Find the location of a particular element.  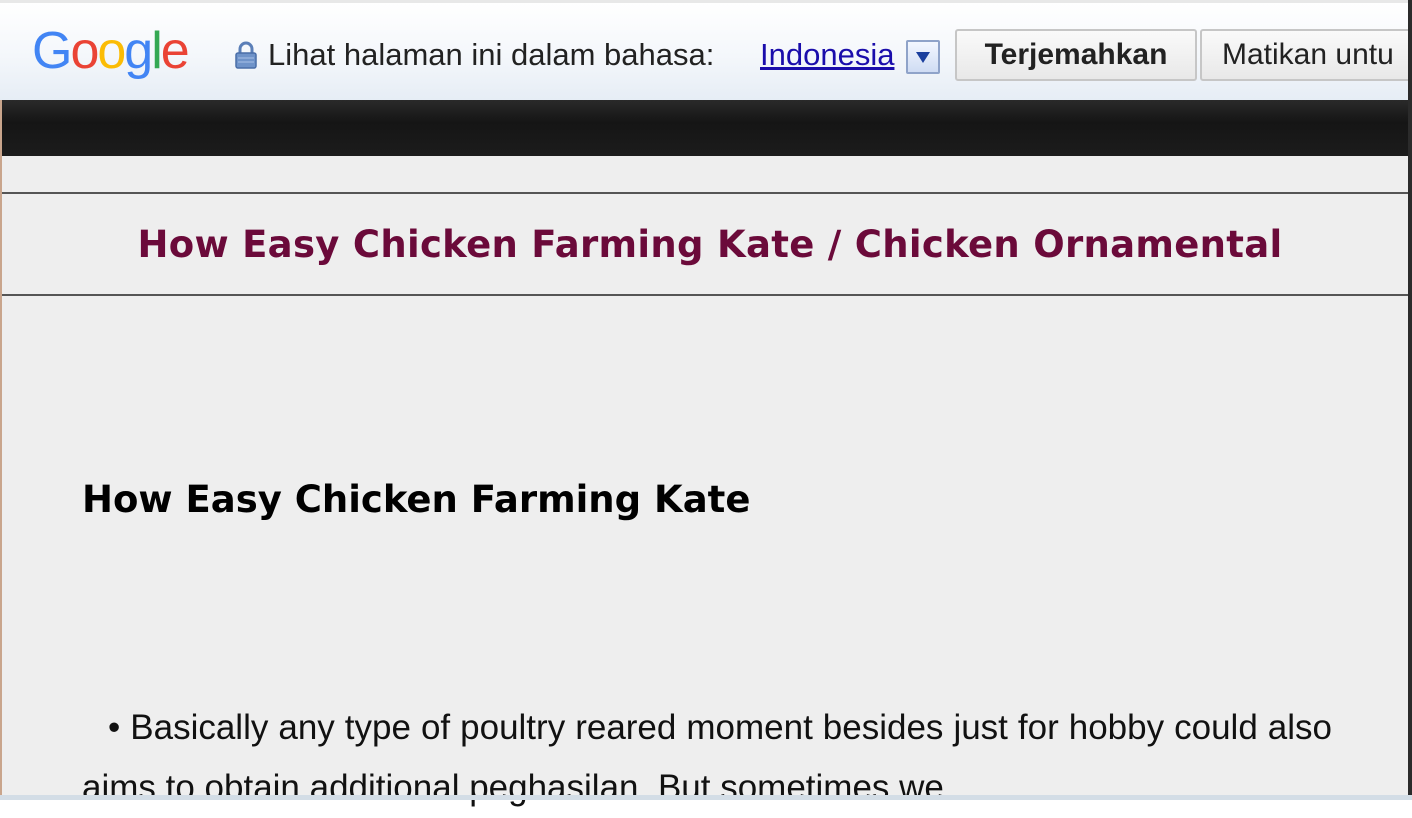

google-logo: Google is located at coordinates (111, 51).